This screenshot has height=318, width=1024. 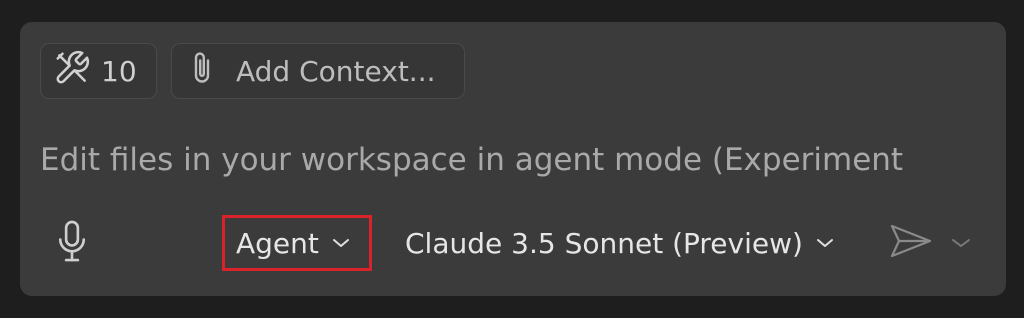 What do you see at coordinates (202, 71) in the screenshot?
I see `paperclip-icon` at bounding box center [202, 71].